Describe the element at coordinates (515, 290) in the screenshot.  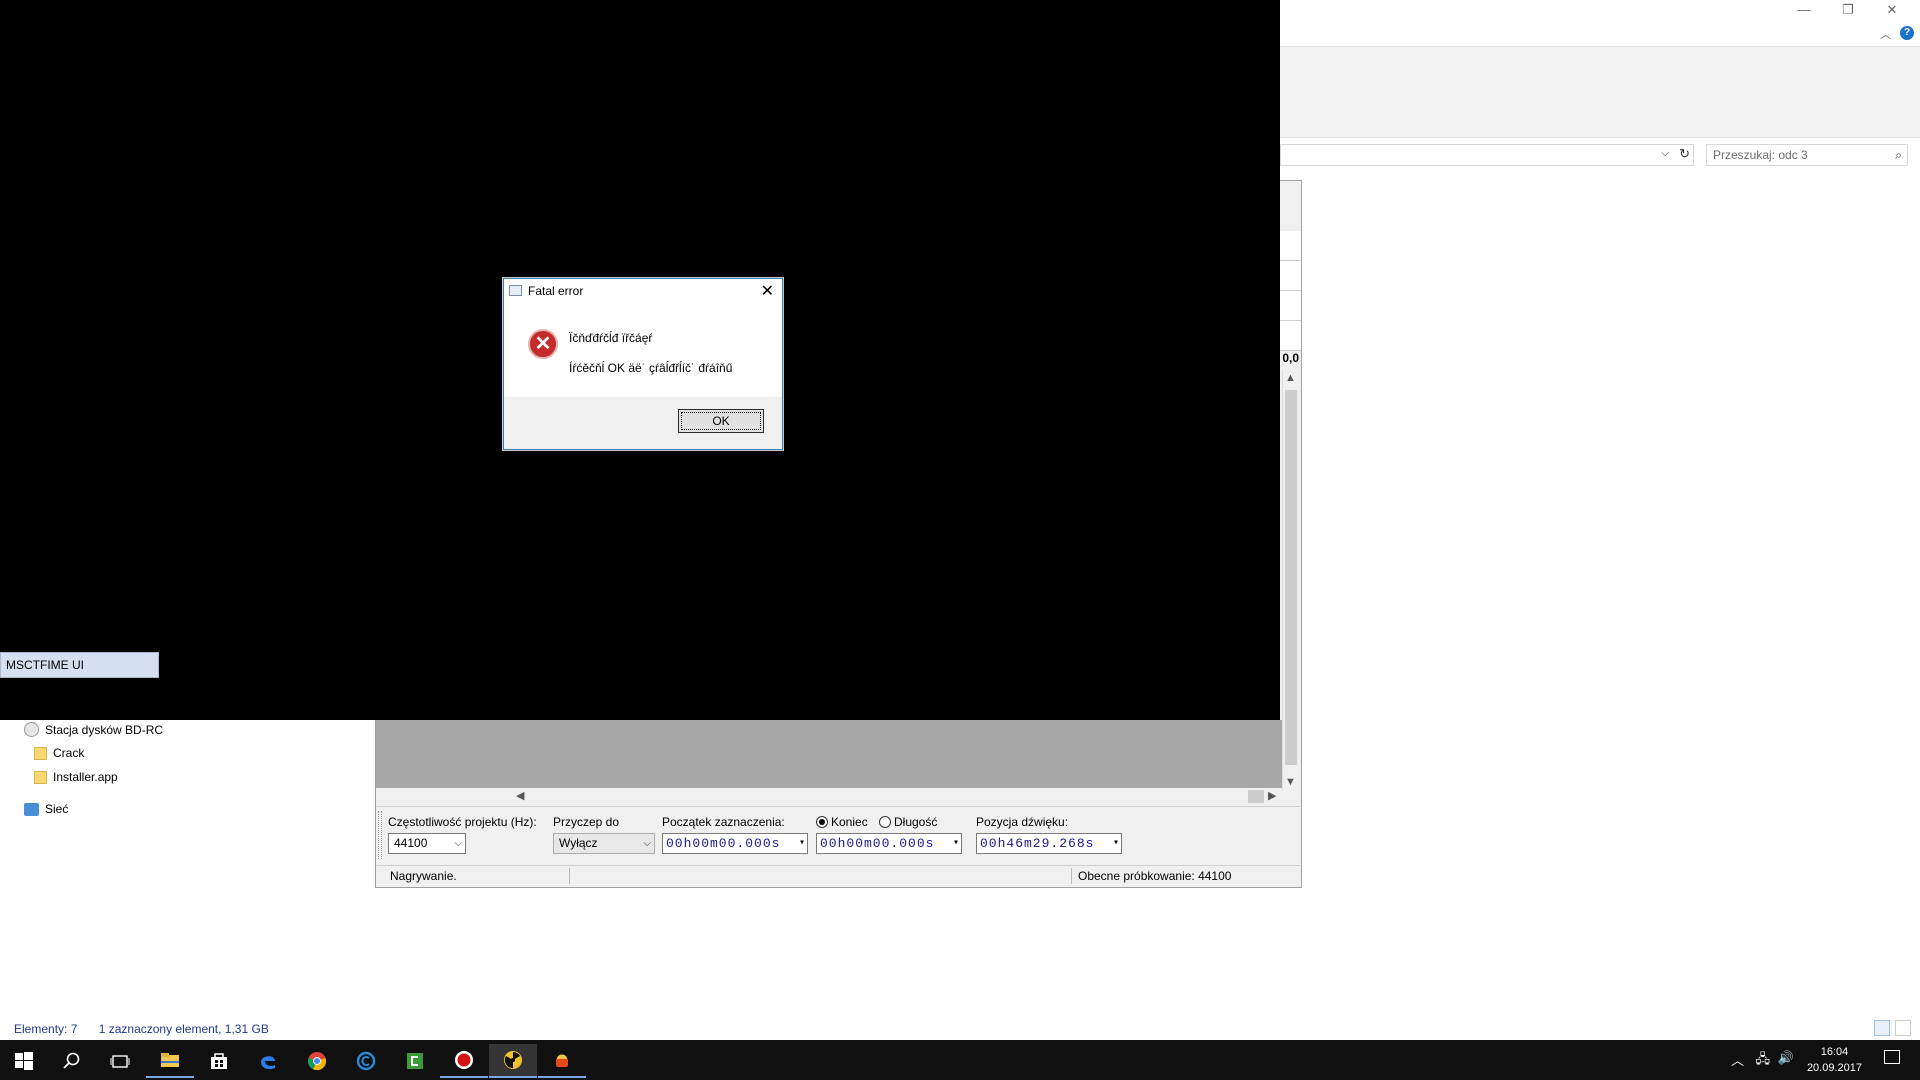
I see `app-icon` at that location.